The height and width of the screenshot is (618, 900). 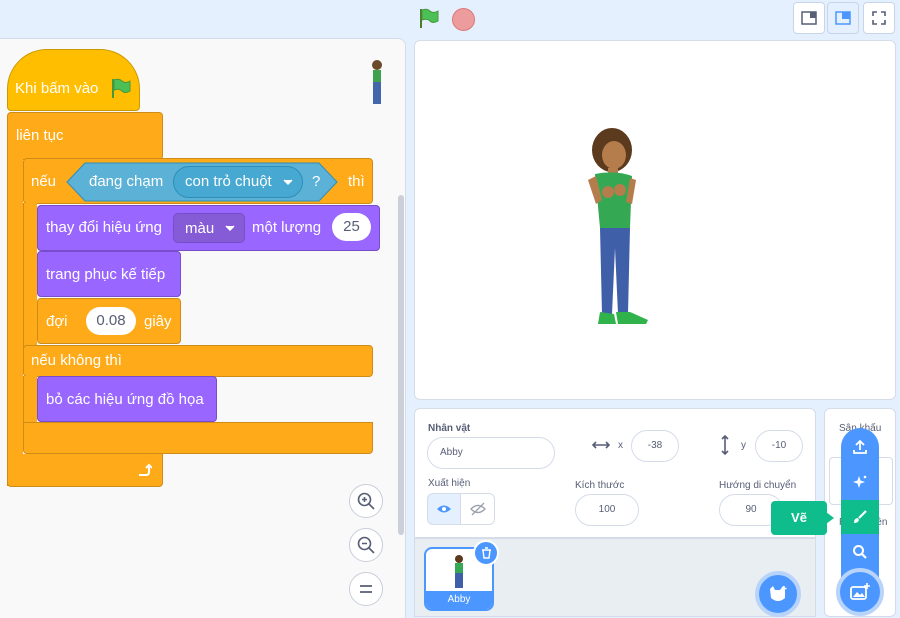 What do you see at coordinates (615, 577) in the screenshot?
I see `sprite-list: Abby` at bounding box center [615, 577].